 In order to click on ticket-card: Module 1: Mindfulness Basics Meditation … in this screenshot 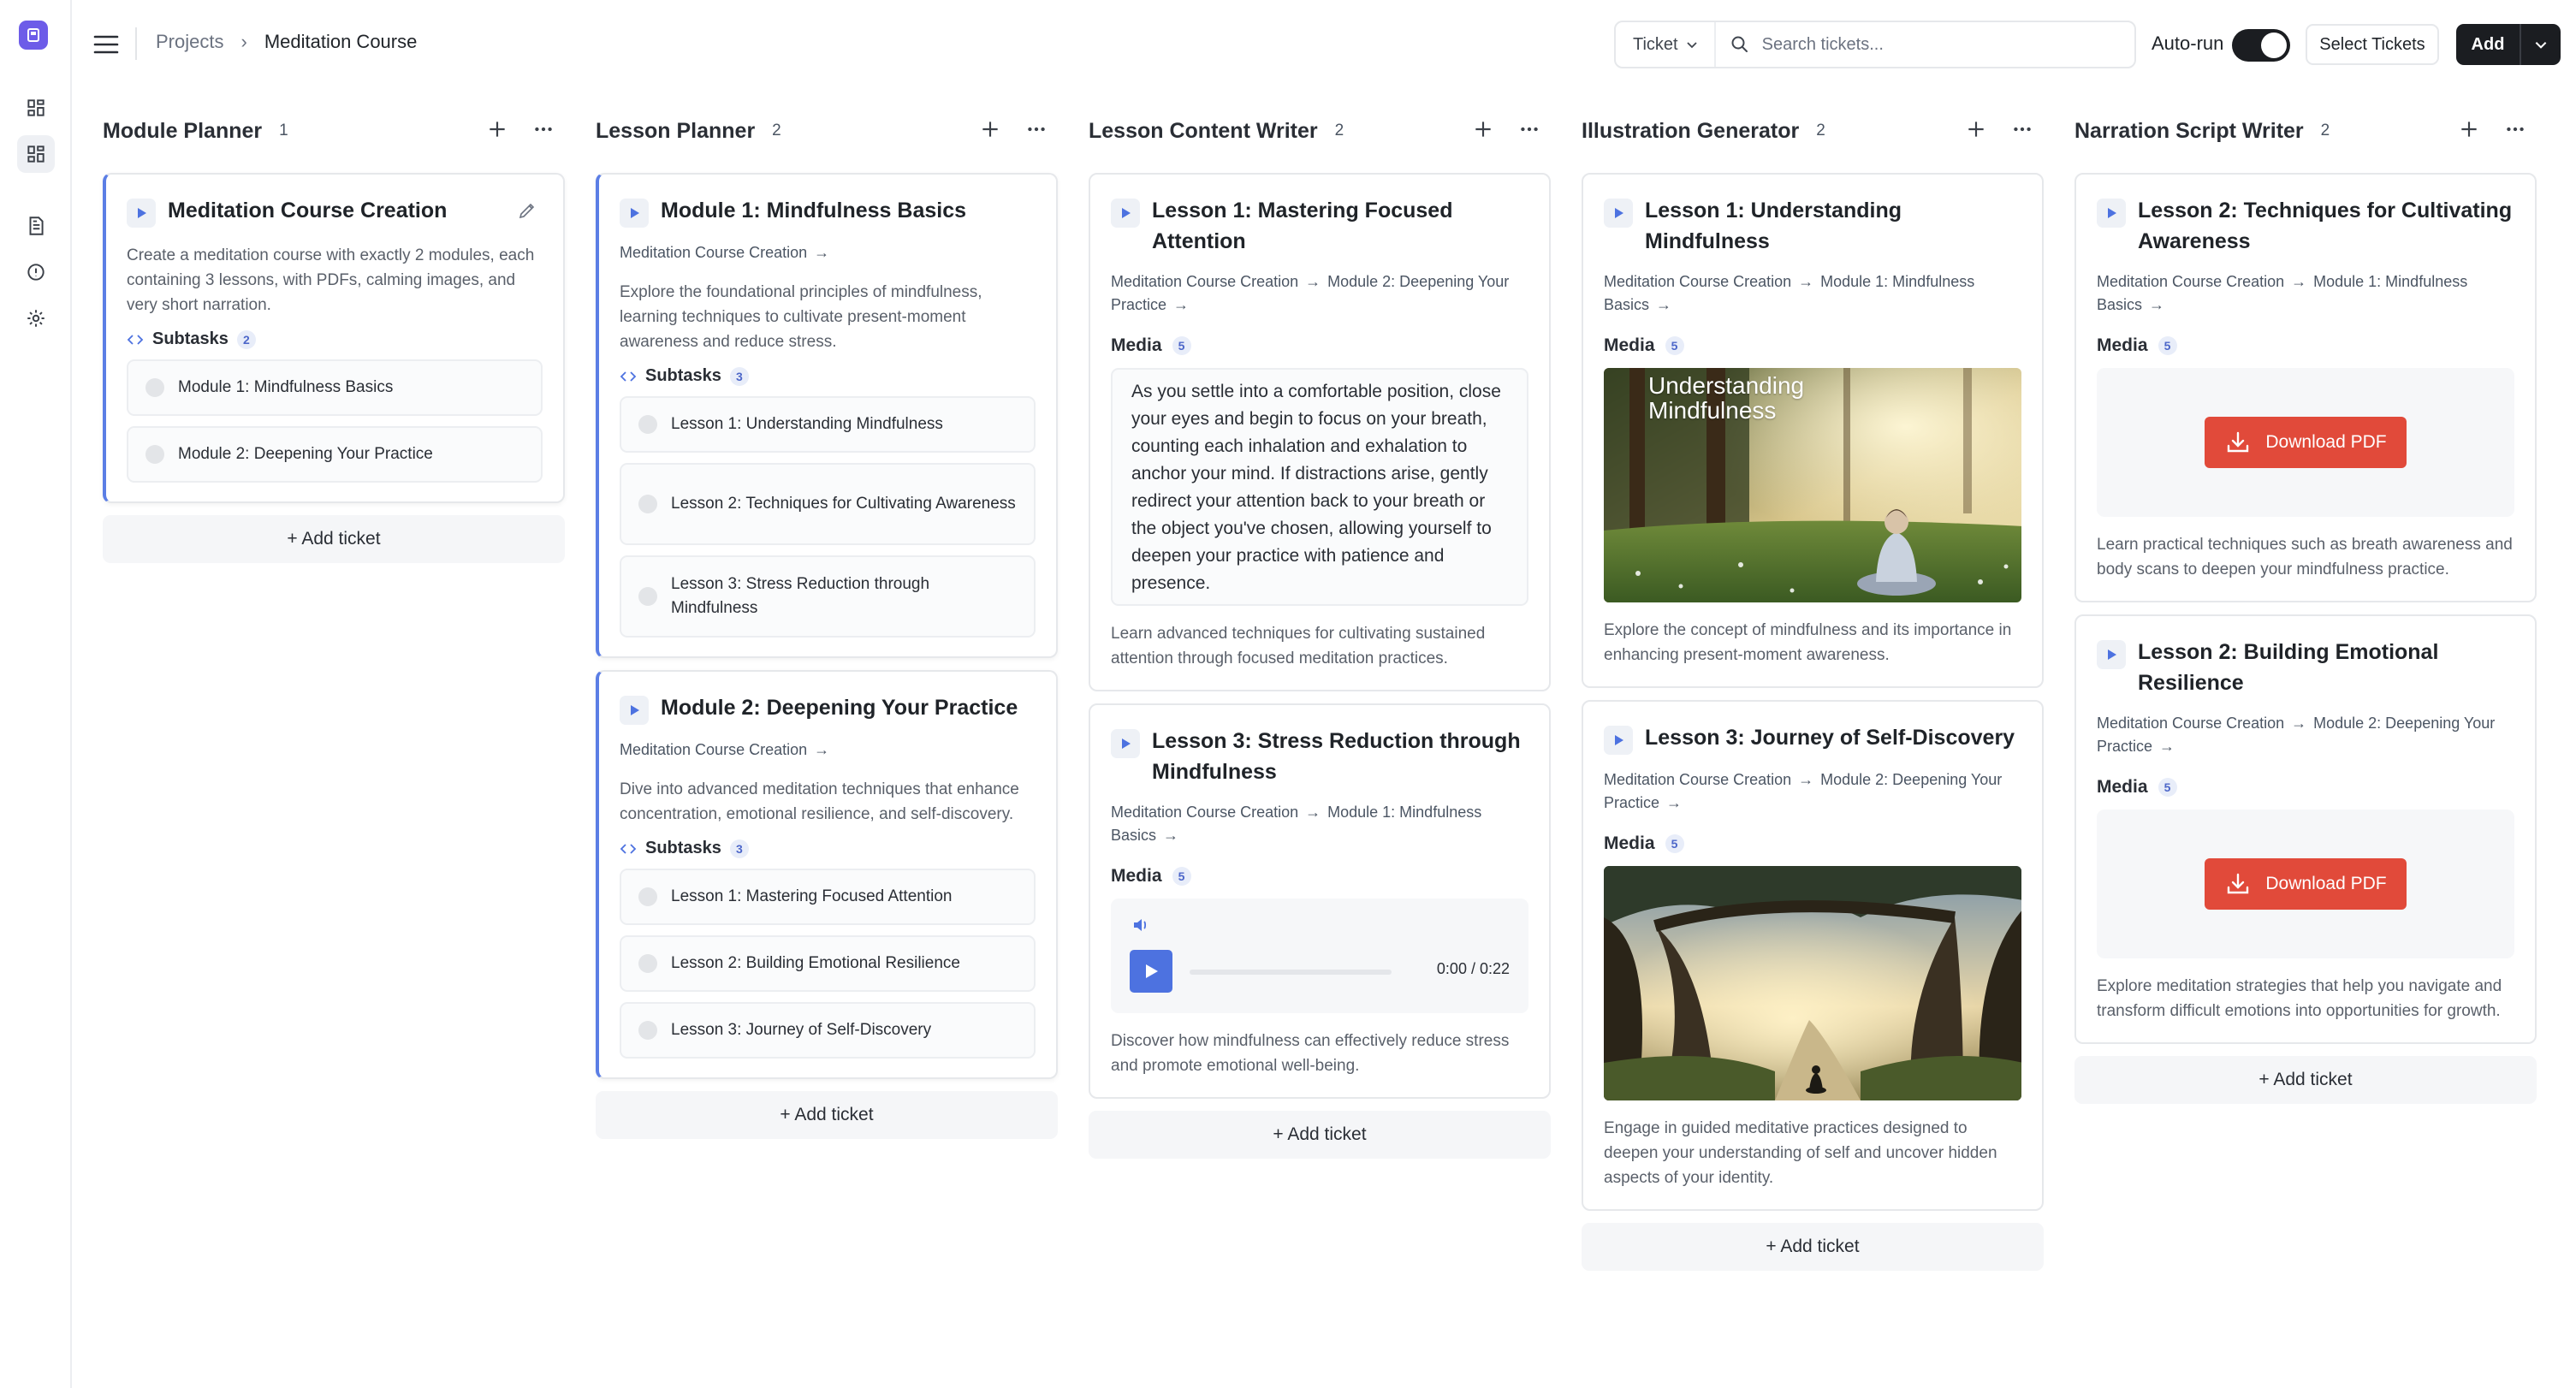, I will do `click(827, 415)`.